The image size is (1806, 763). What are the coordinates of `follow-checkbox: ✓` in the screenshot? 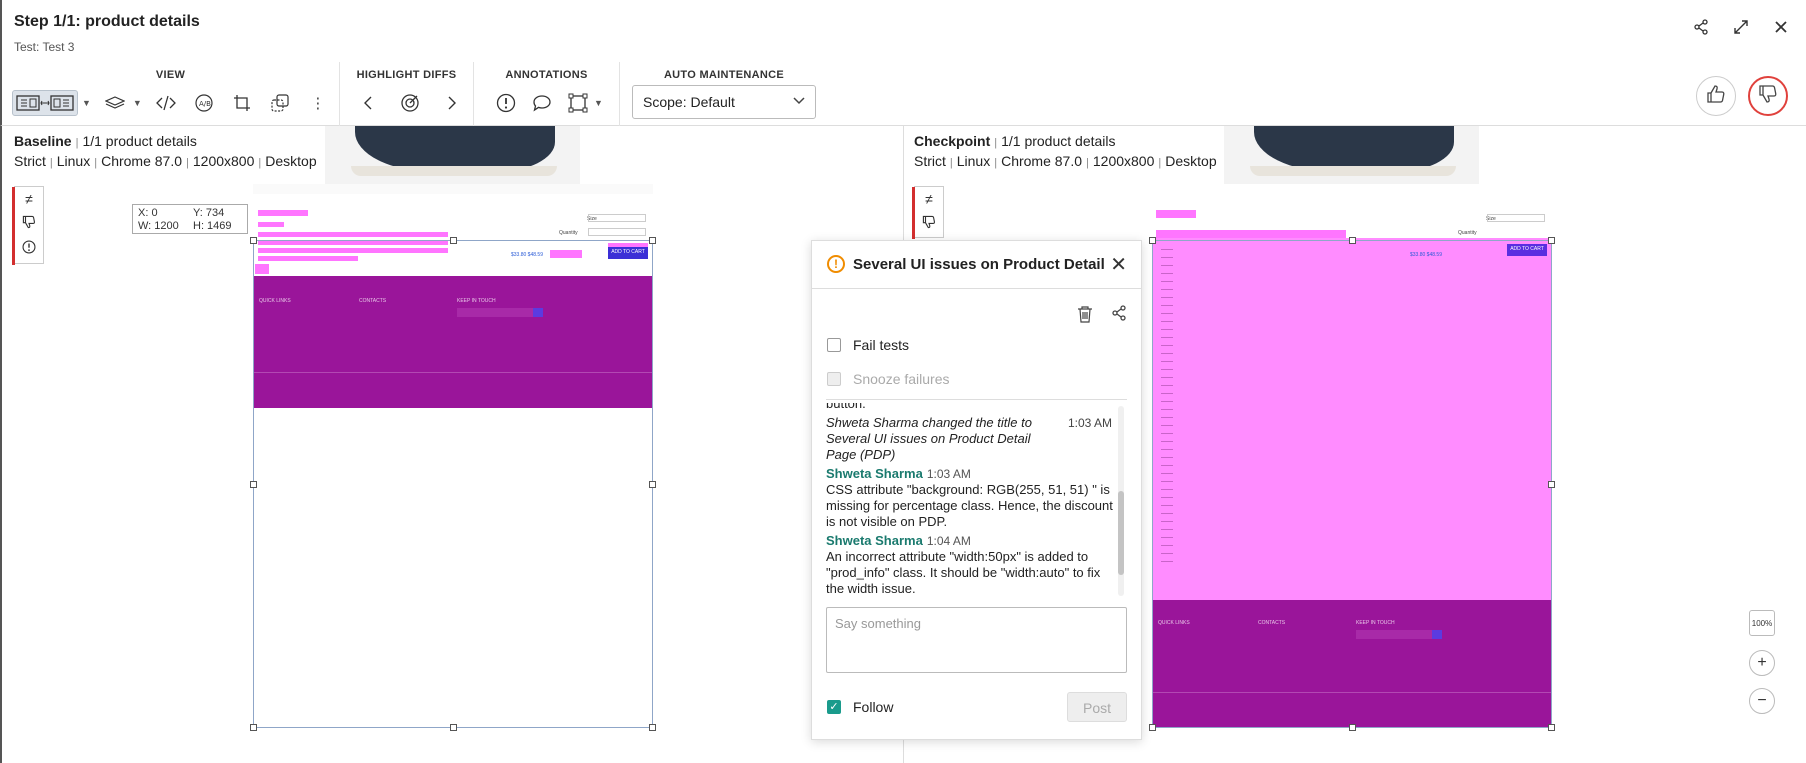 It's located at (834, 707).